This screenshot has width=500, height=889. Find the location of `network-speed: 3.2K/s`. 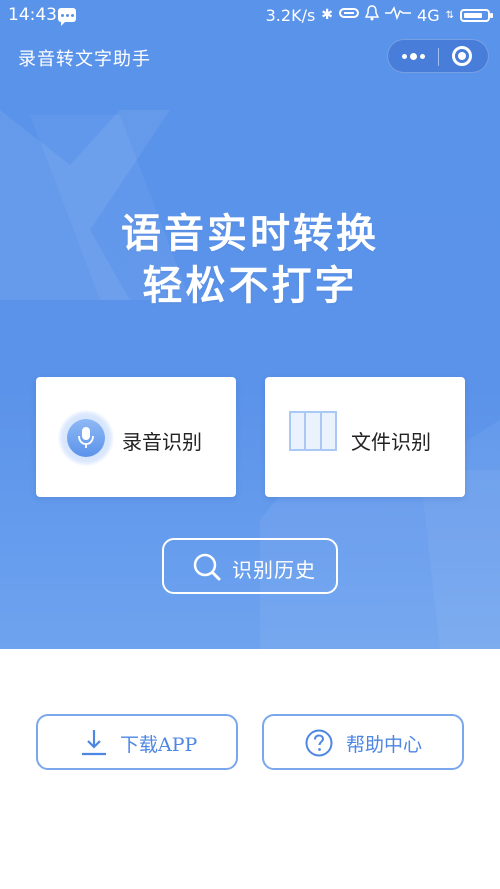

network-speed: 3.2K/s is located at coordinates (290, 15).